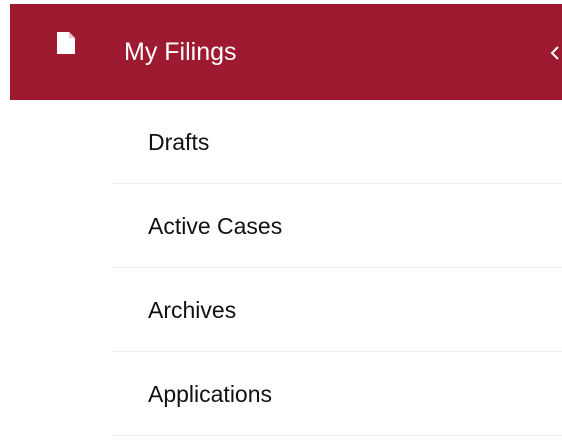 The image size is (562, 444). I want to click on menu-item-label: Drafts, so click(179, 142).